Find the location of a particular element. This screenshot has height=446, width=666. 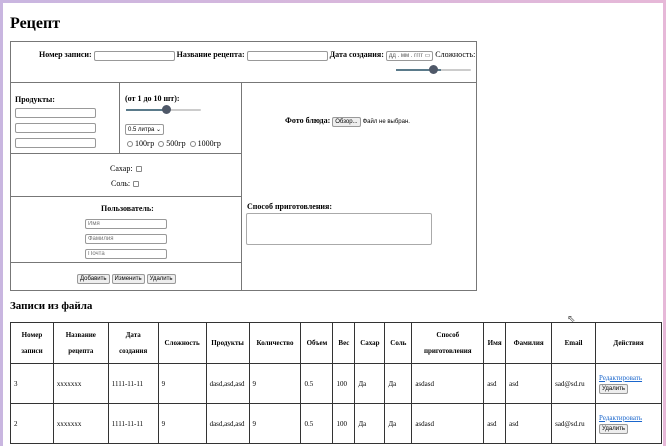

column-header: Фамилия is located at coordinates (529, 343).